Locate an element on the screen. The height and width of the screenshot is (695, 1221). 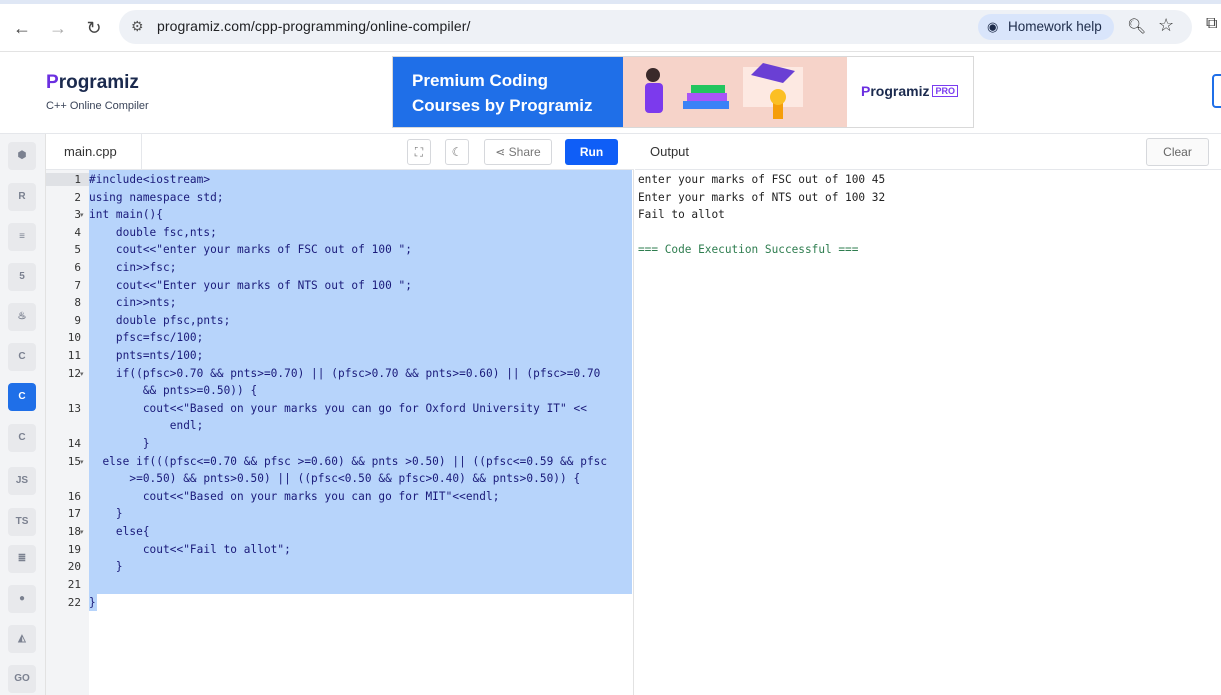
code-line: else{ is located at coordinates (119, 531).